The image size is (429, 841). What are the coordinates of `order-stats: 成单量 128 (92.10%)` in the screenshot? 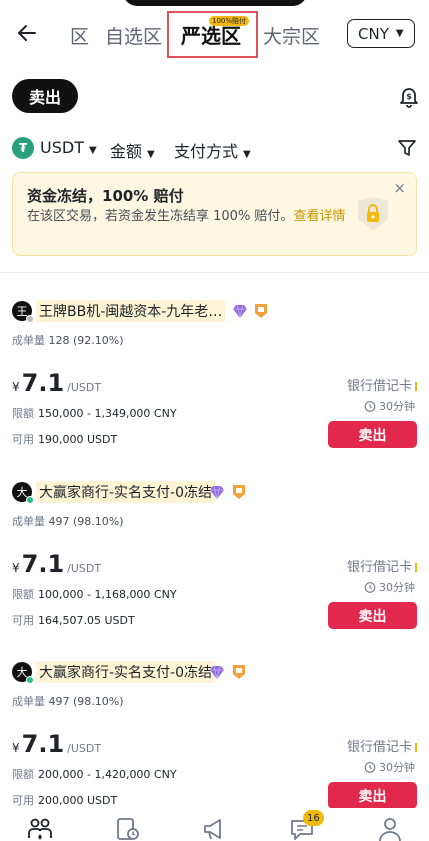 It's located at (68, 340).